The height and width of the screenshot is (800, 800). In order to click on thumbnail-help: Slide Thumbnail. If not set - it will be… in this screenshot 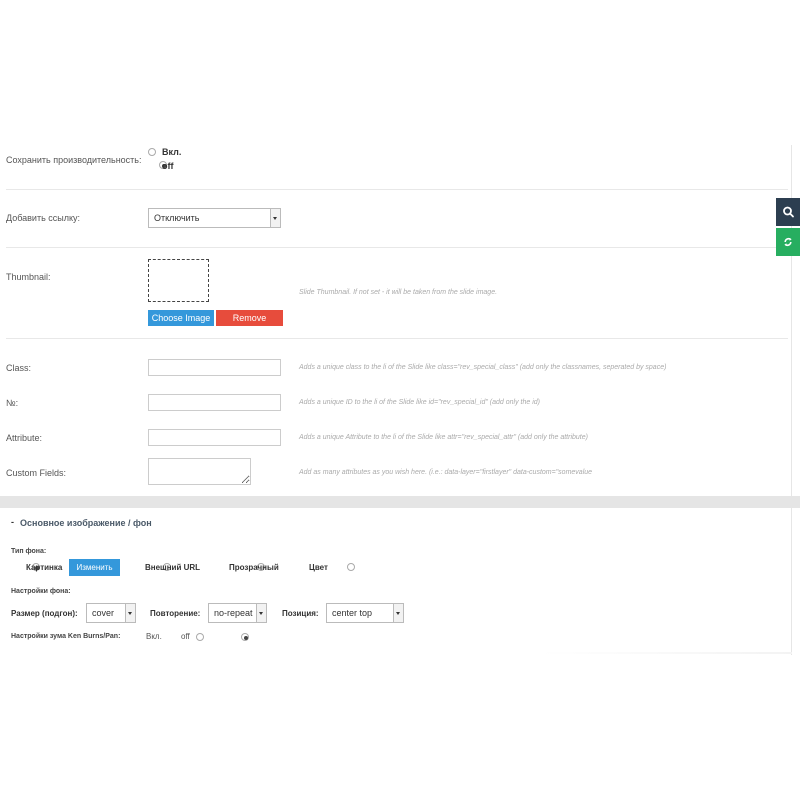, I will do `click(398, 292)`.